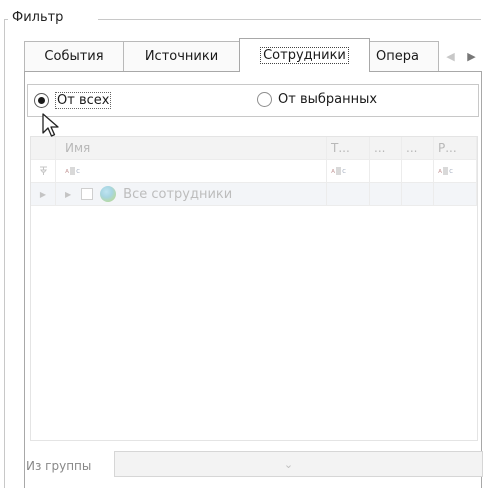  What do you see at coordinates (450, 56) in the screenshot?
I see `arrow-left-icon: ◀` at bounding box center [450, 56].